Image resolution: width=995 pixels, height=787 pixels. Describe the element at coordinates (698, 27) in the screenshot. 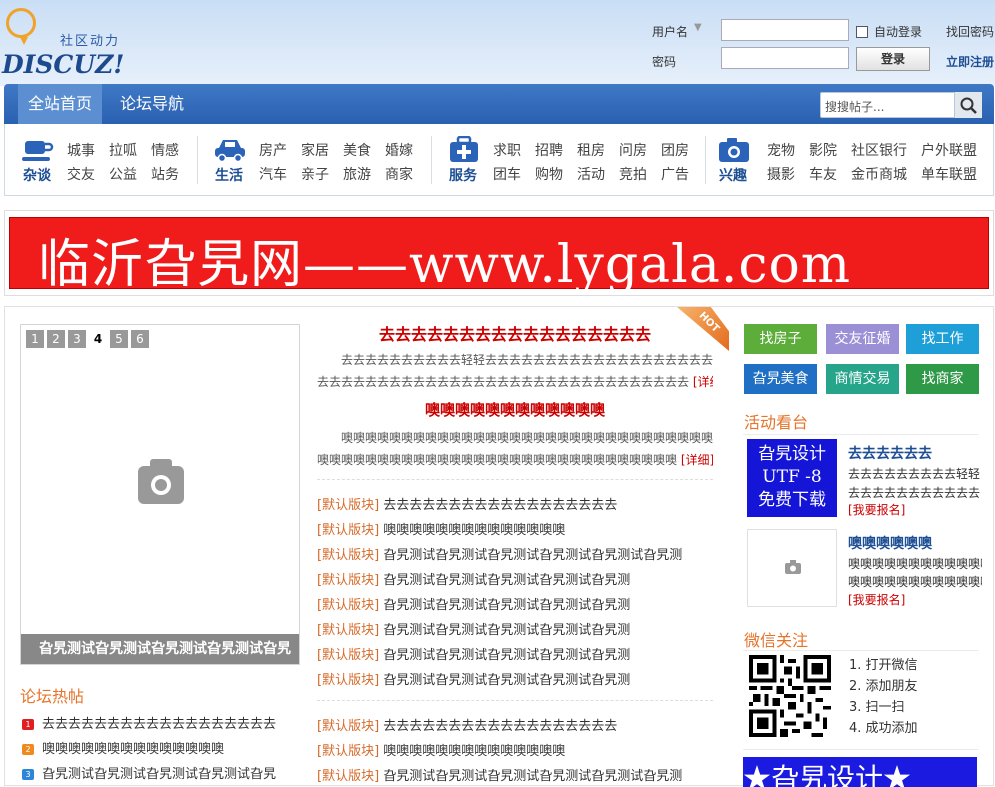

I see `username-dropdown-icon: ▼` at that location.